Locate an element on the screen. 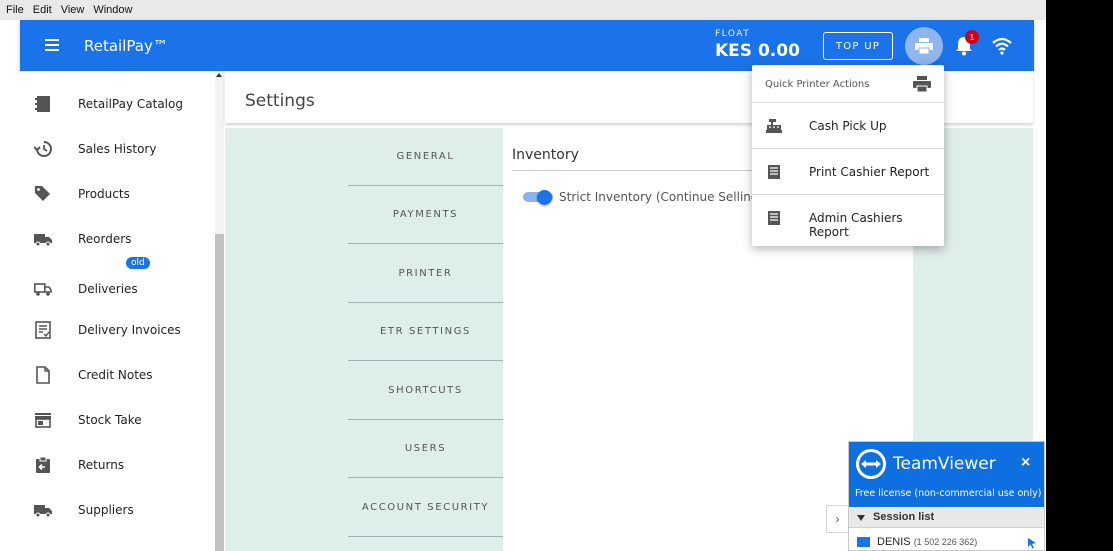 Image resolution: width=1113 pixels, height=551 pixels. app-bar: RetailPay™ FLOAT KES 0.00 TOP UP 1 is located at coordinates (527, 45).